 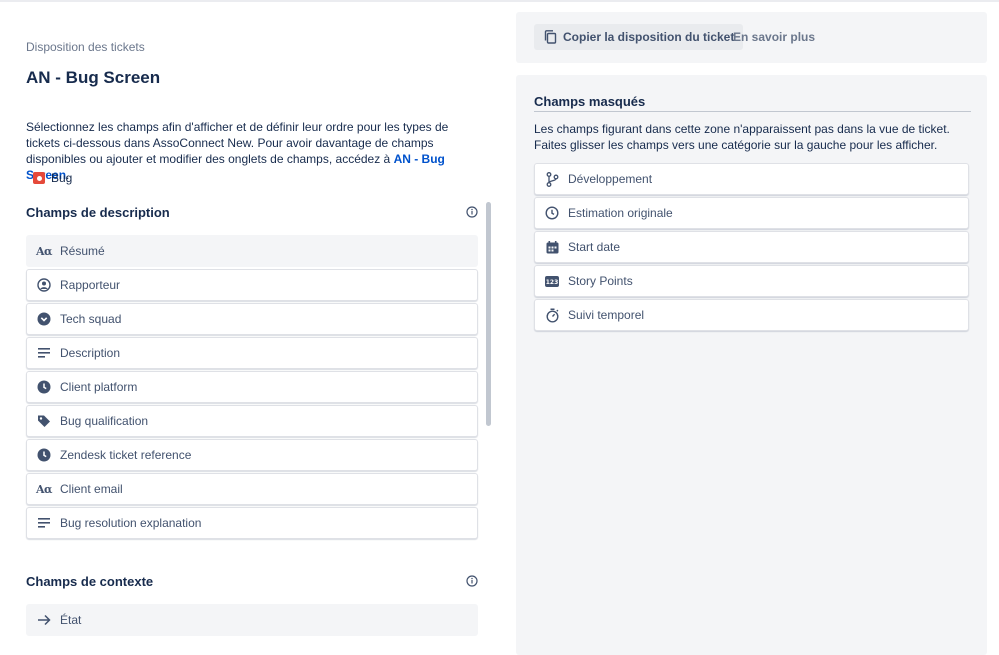 I want to click on divider, so click(x=752, y=111).